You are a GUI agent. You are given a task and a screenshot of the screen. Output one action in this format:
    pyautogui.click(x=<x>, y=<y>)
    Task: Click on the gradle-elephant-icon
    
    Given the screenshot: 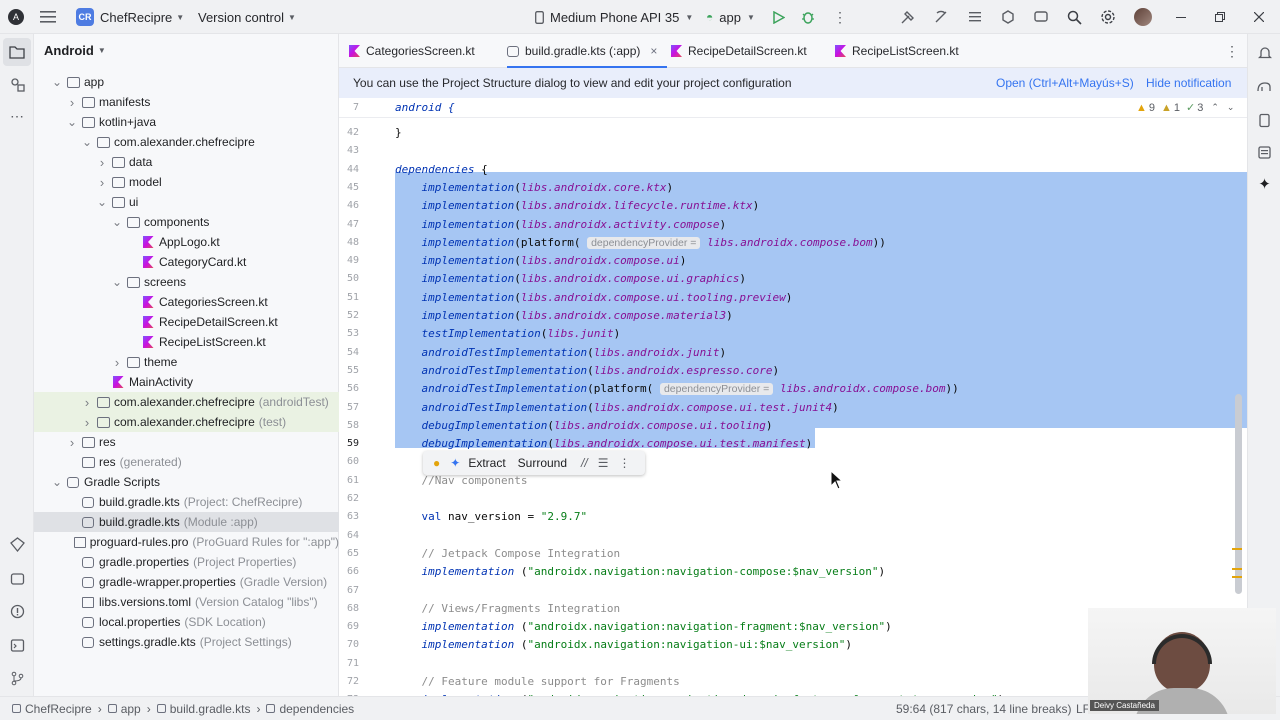 What is the action you would take?
    pyautogui.click(x=1264, y=86)
    